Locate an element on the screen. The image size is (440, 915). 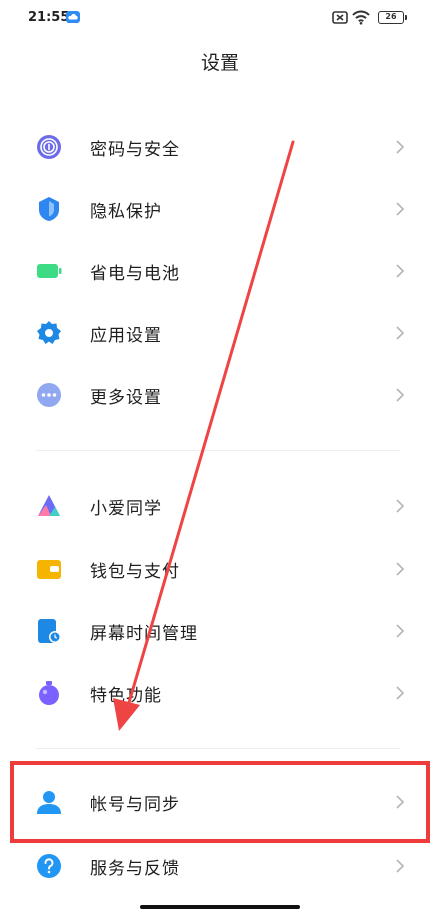
feature-icon is located at coordinates (49, 693).